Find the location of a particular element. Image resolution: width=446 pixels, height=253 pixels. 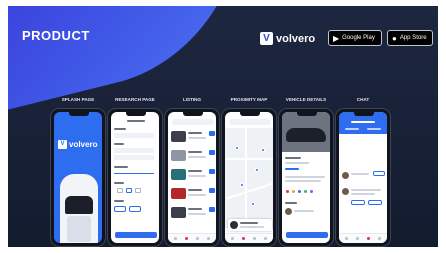

vehicle-details-screen is located at coordinates (306, 177).